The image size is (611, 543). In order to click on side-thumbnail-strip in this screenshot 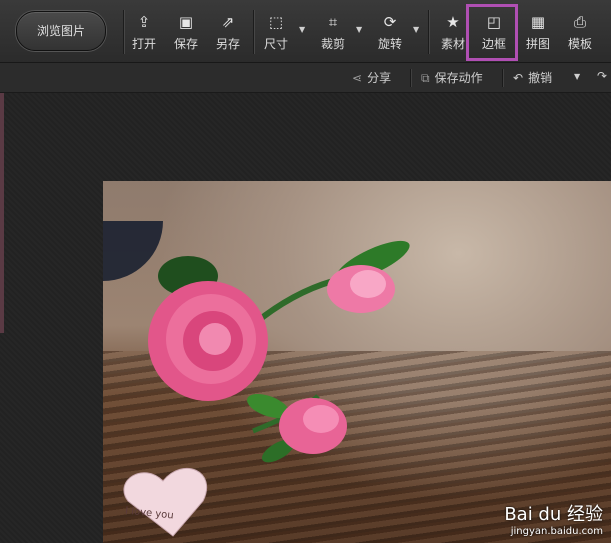, I will do `click(2, 213)`.